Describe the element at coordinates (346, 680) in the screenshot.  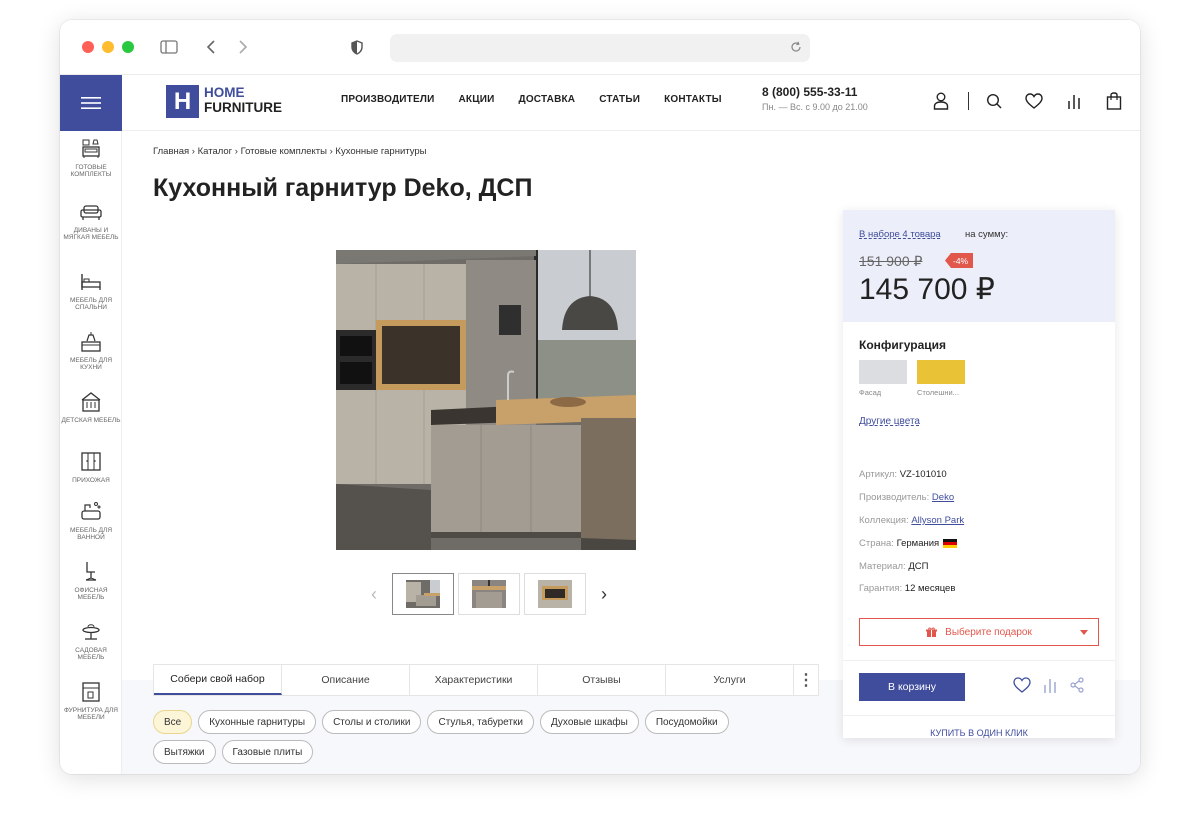
I see `tab-description: Описание` at that location.